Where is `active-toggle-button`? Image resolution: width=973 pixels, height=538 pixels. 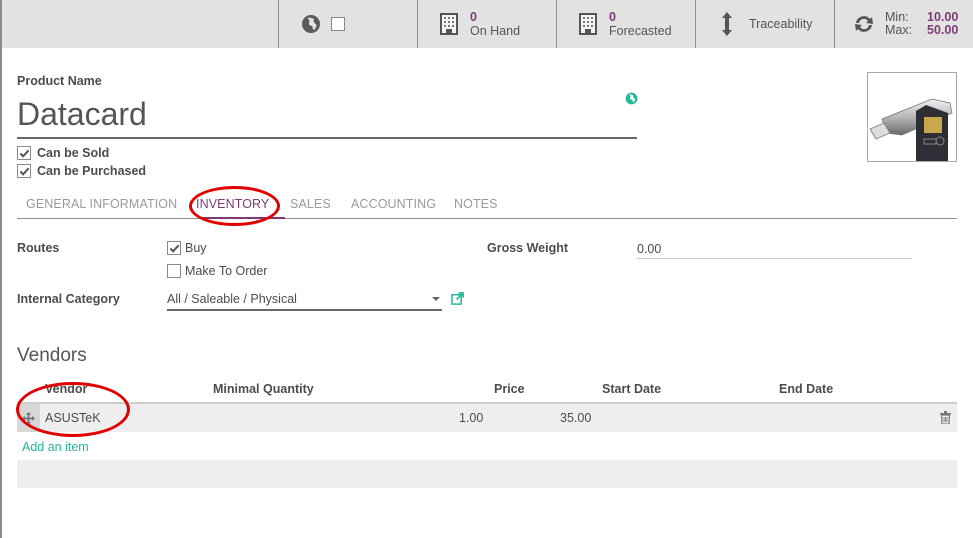 active-toggle-button is located at coordinates (347, 24).